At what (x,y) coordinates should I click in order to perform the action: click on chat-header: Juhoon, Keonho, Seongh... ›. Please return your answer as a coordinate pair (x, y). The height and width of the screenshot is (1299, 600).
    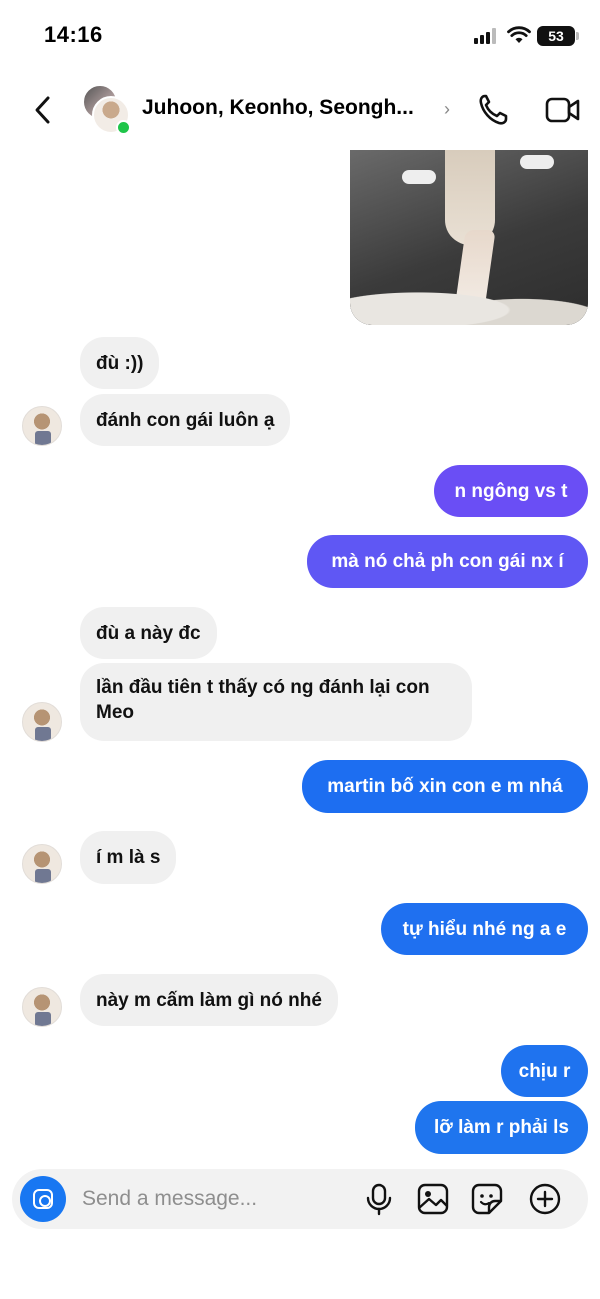
    Looking at the image, I should click on (300, 110).